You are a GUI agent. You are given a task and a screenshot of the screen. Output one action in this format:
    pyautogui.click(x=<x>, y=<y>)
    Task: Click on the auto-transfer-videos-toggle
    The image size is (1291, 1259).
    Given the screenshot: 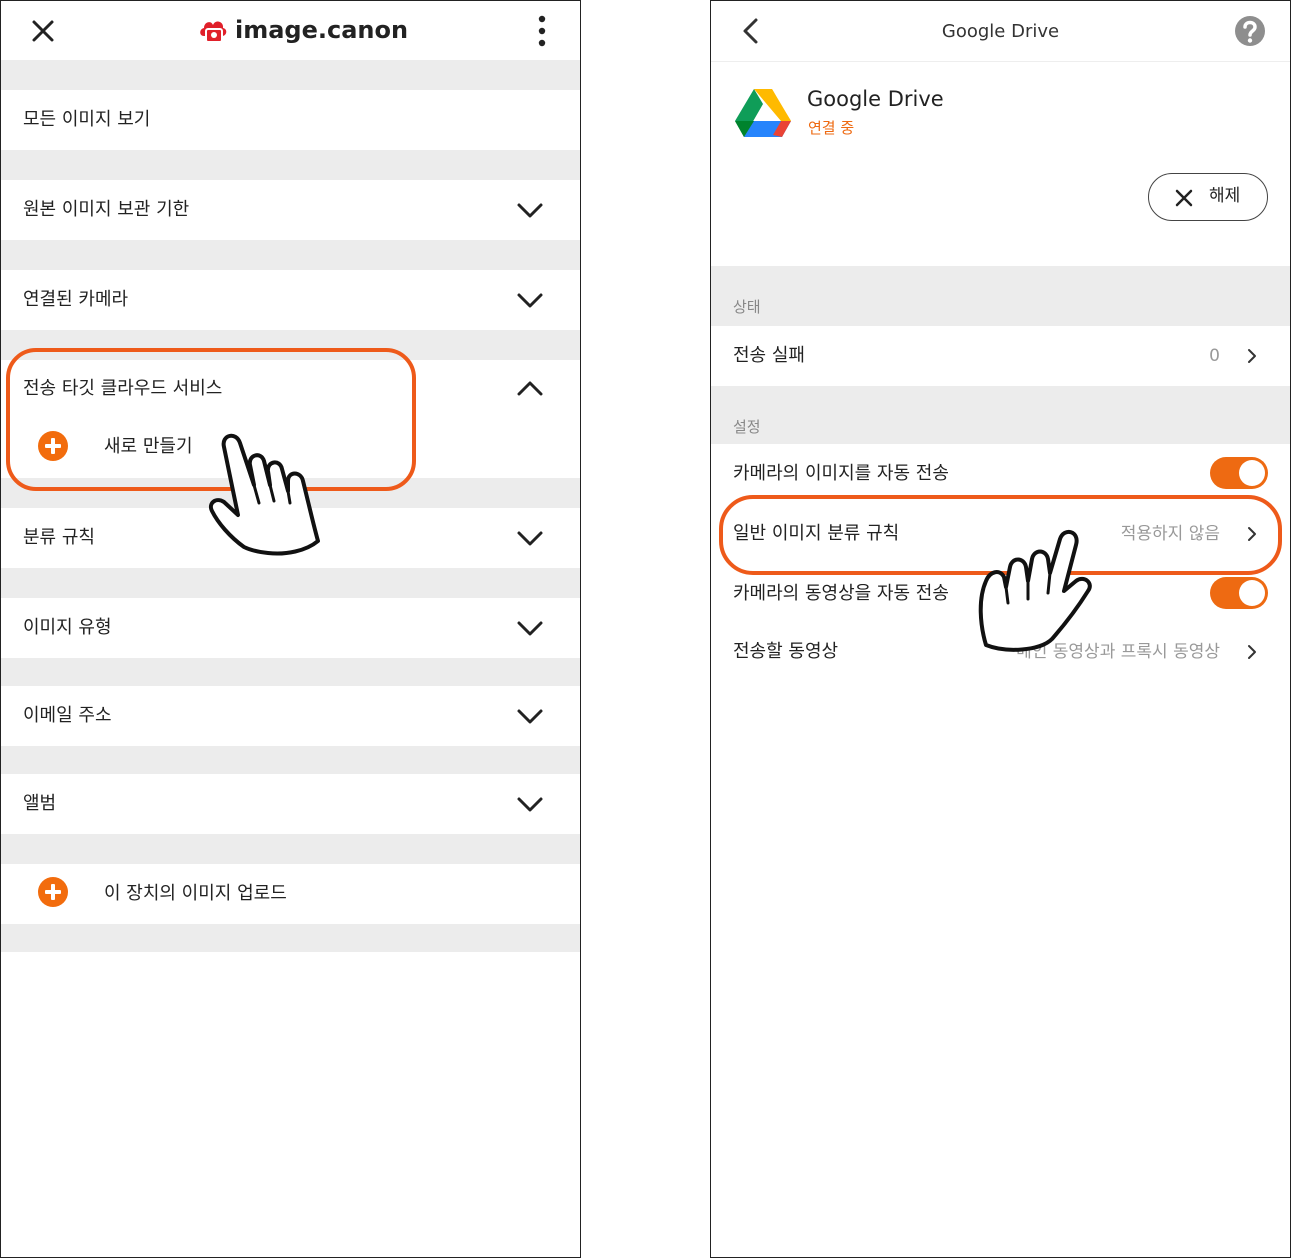 What is the action you would take?
    pyautogui.click(x=1239, y=593)
    